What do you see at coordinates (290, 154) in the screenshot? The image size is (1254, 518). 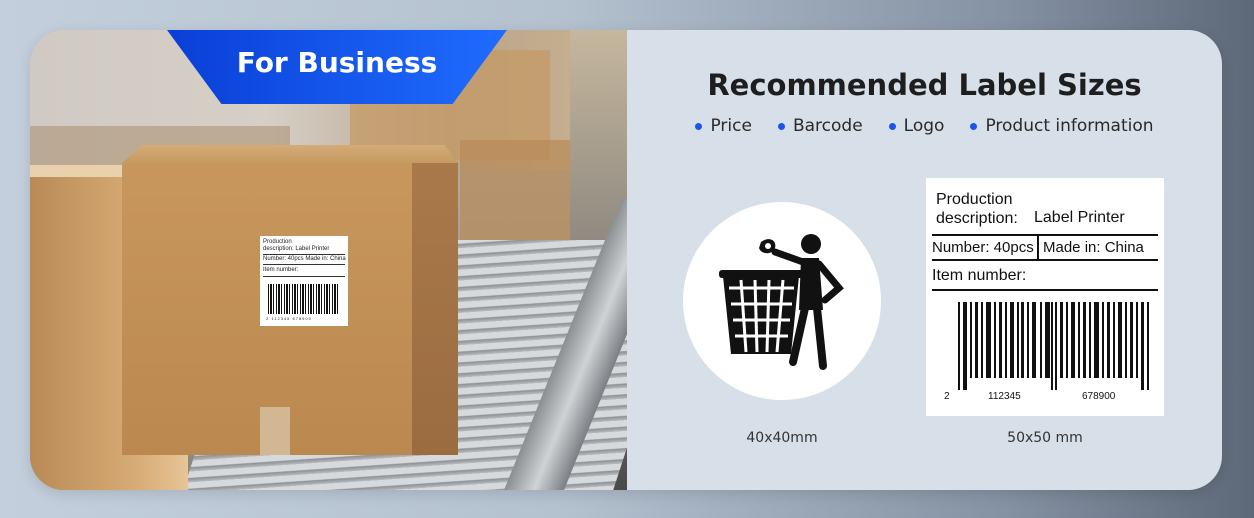 I see `box-top` at bounding box center [290, 154].